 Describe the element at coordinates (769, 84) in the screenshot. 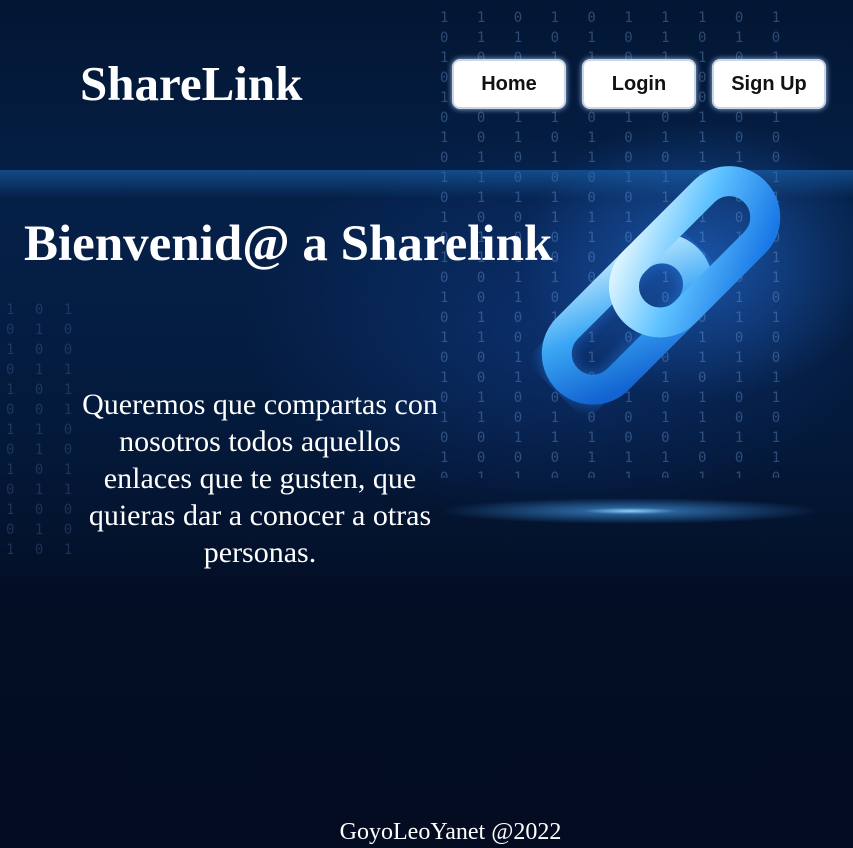

I see `sign-up-button: Sign Up` at that location.